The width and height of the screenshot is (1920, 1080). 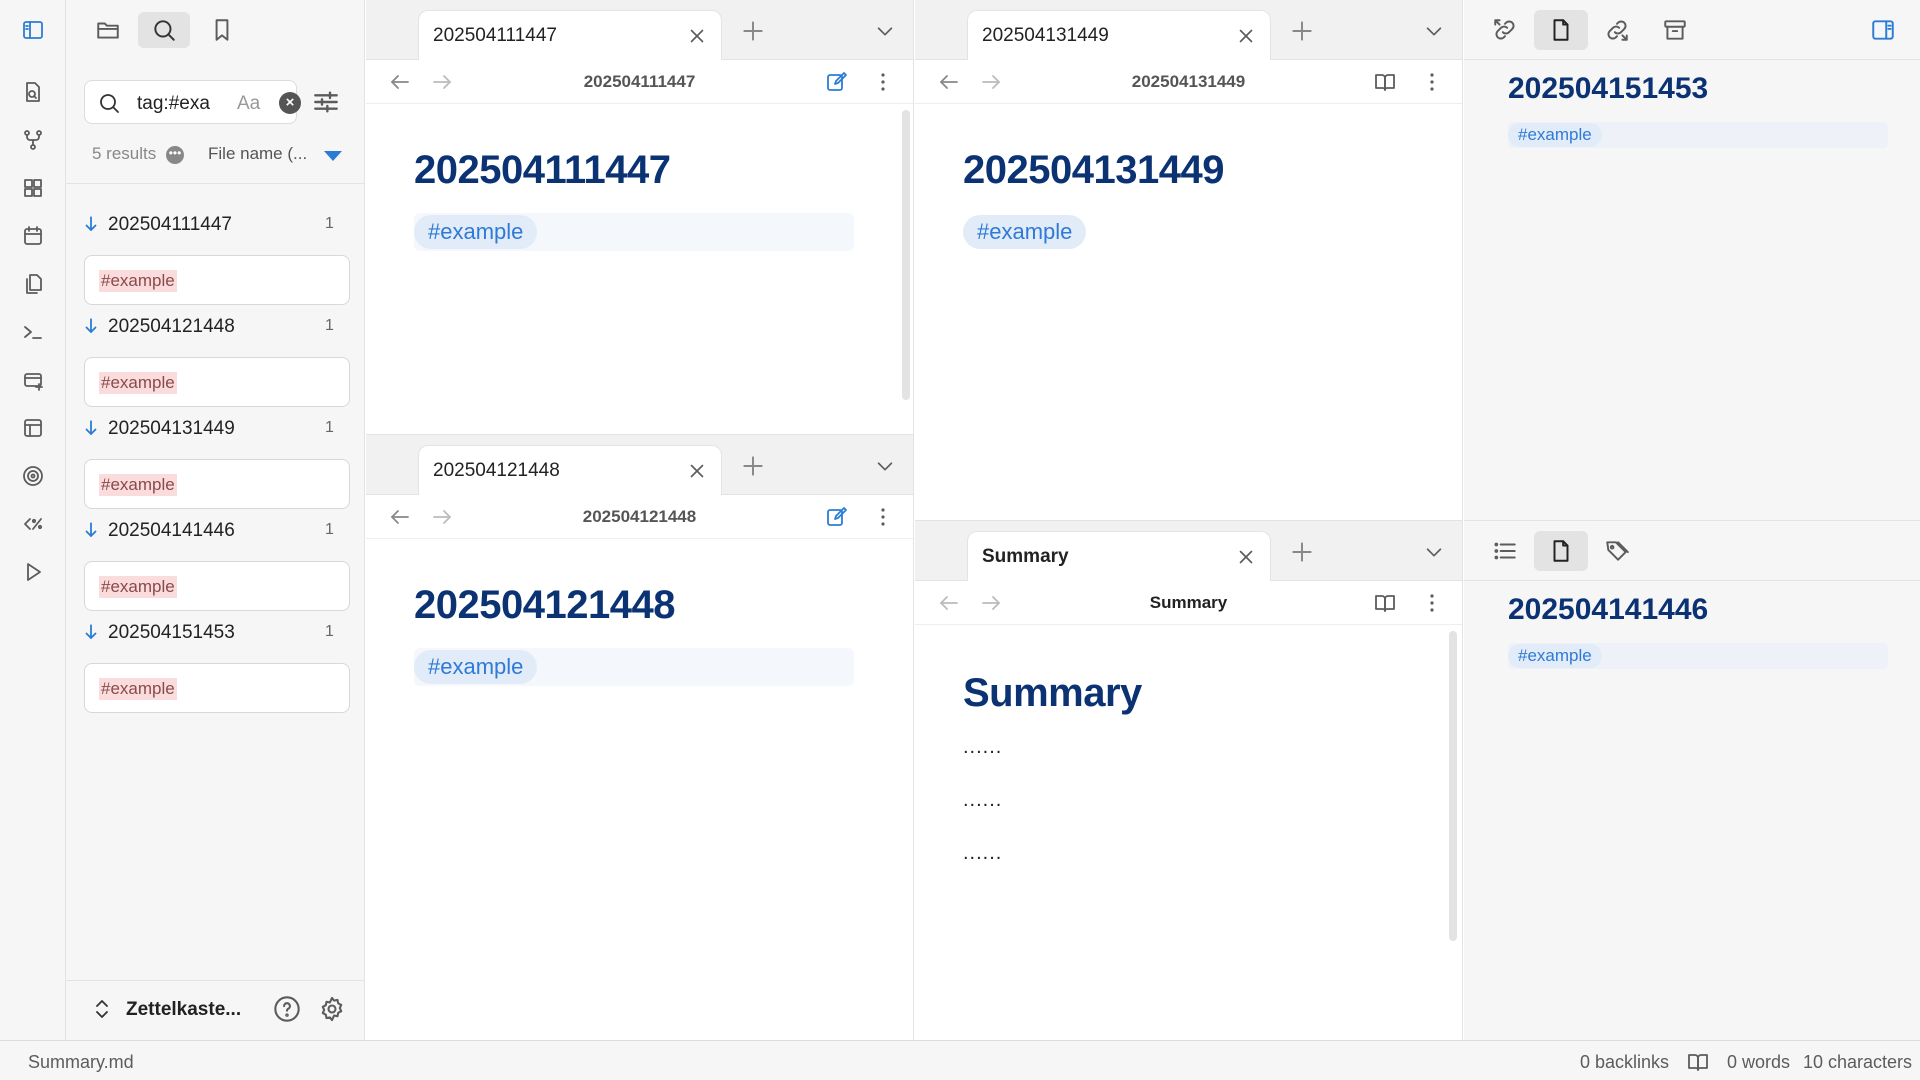 I want to click on search-result-header: 202504141446 1, so click(x=215, y=529).